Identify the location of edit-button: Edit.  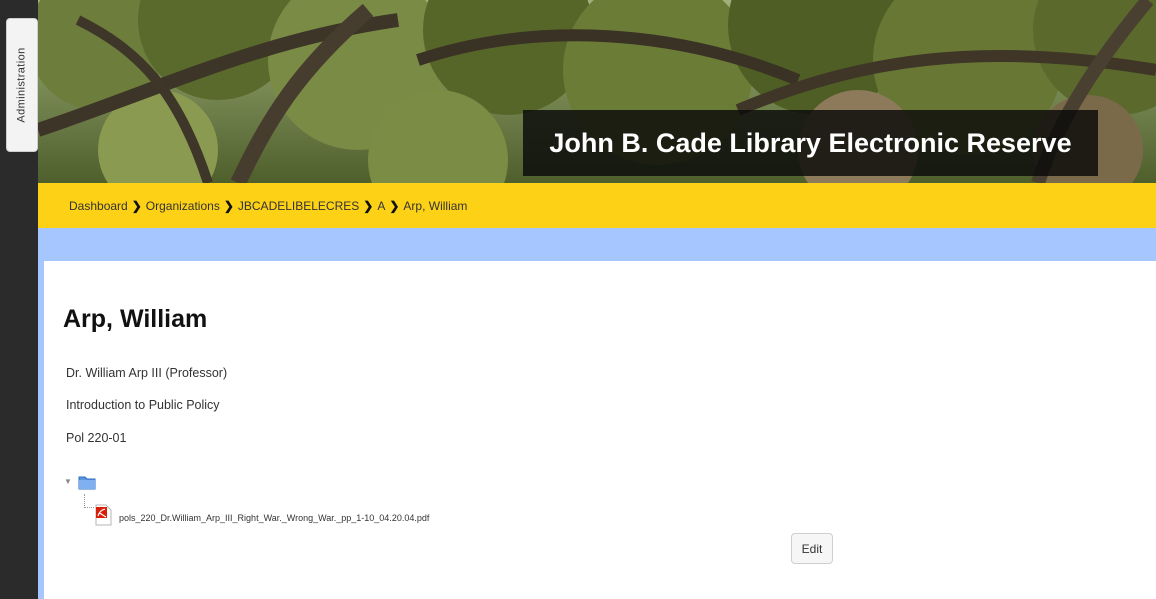
(812, 548).